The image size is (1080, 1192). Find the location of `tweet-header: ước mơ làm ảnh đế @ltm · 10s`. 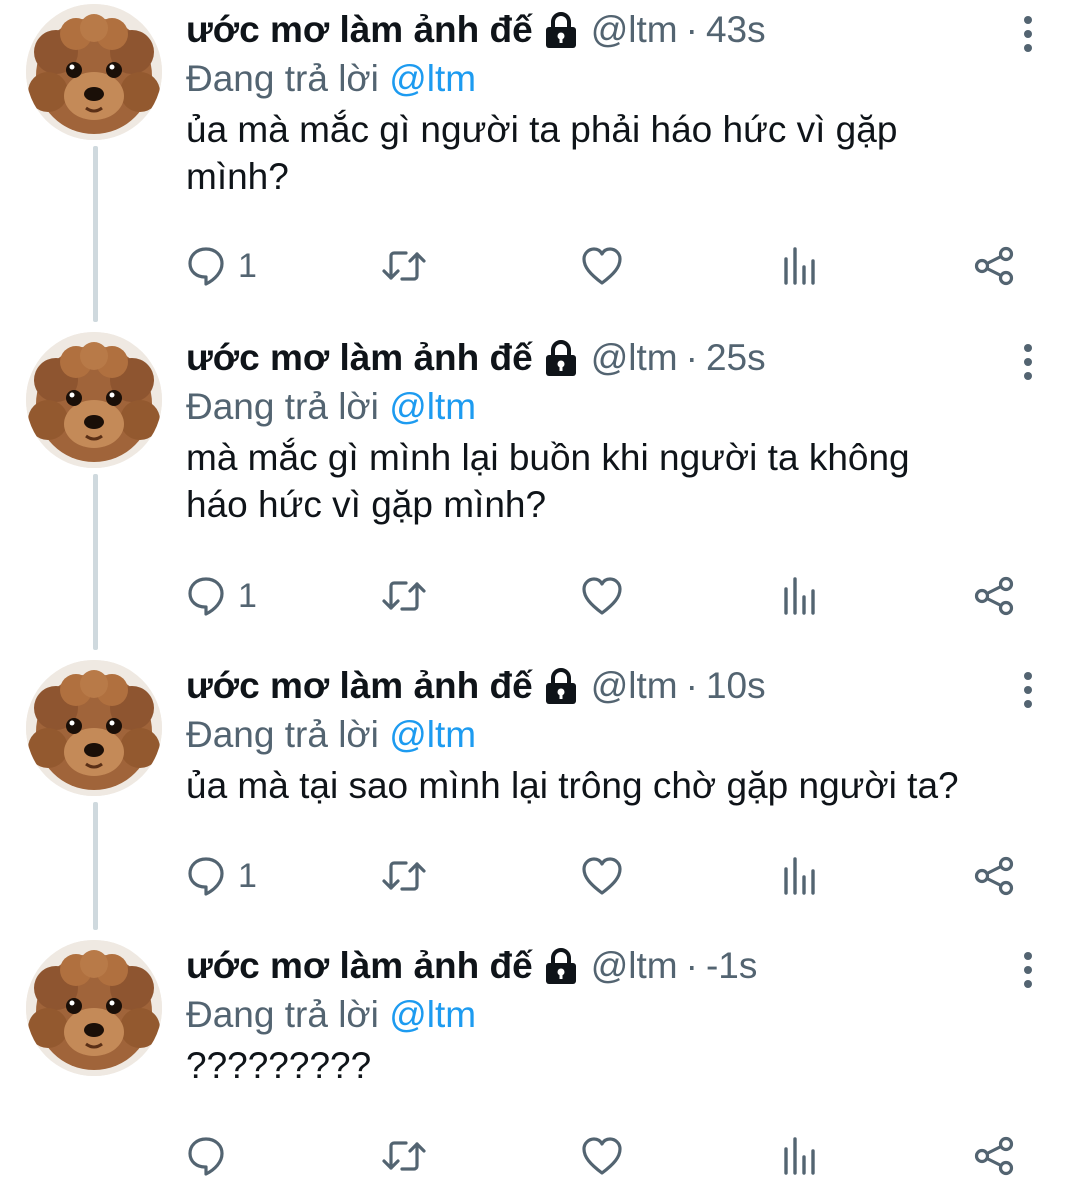

tweet-header: ước mơ làm ảnh đế @ltm · 10s is located at coordinates (613, 686).